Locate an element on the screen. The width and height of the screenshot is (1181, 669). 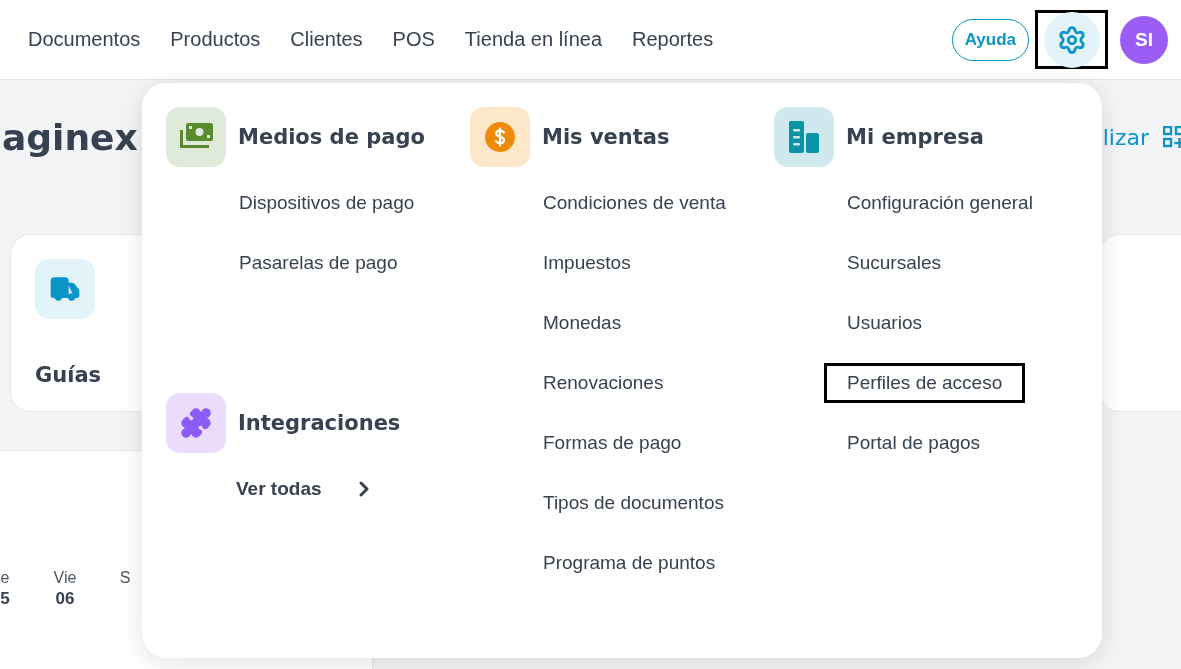
dollar-coin-icon is located at coordinates (500, 137).